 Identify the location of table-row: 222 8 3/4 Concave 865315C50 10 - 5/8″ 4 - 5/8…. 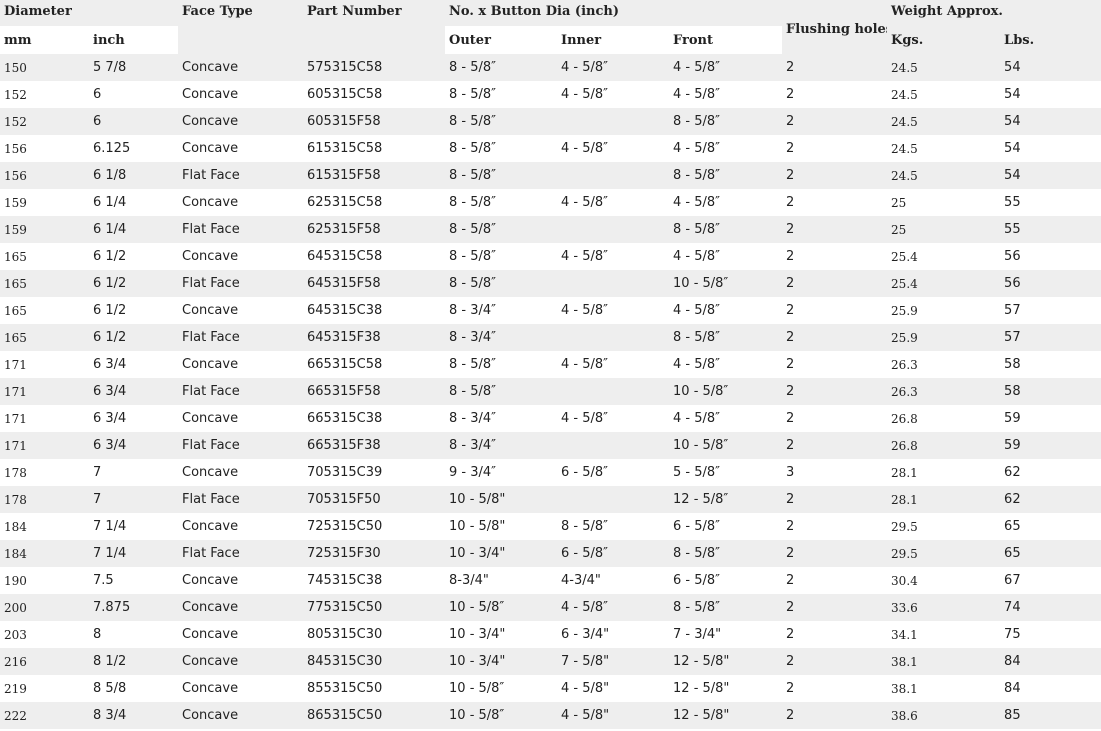
(550, 715).